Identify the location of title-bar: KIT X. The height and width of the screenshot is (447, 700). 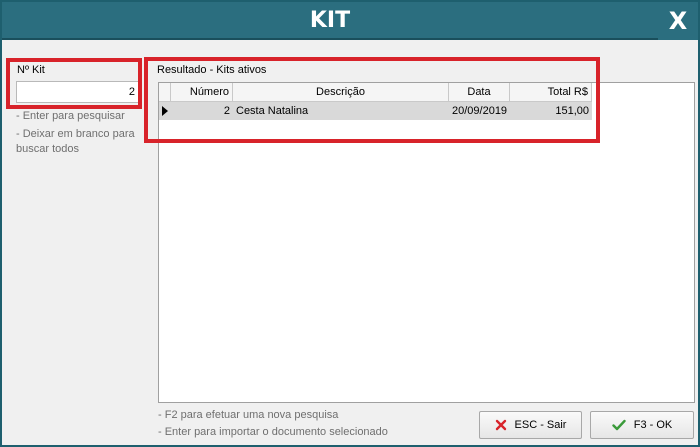
(350, 21).